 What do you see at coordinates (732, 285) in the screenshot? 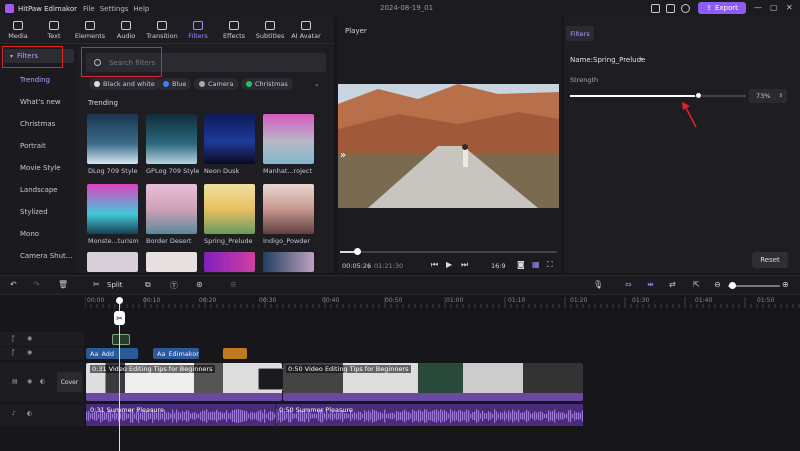
I see `zoom-knob` at bounding box center [732, 285].